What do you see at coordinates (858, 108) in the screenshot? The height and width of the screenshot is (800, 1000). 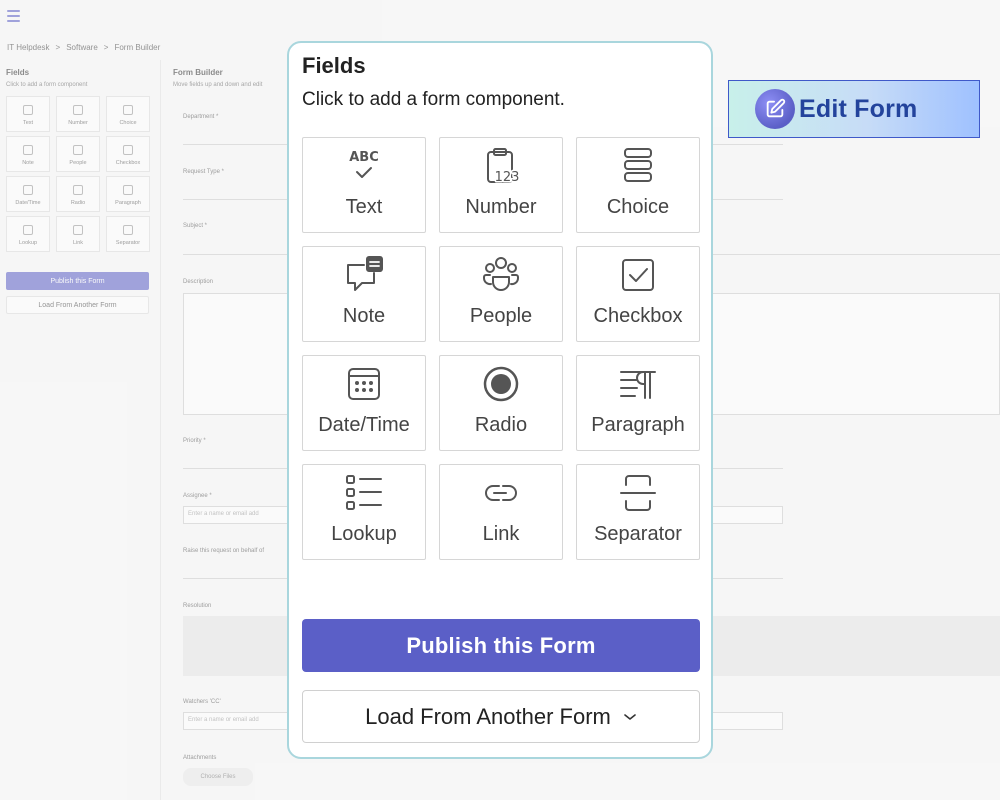 I see `edit-form-label: Edit Form` at bounding box center [858, 108].